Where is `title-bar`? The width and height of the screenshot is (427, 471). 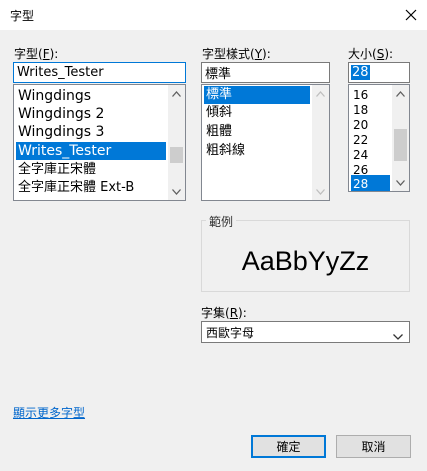 title-bar is located at coordinates (213, 15).